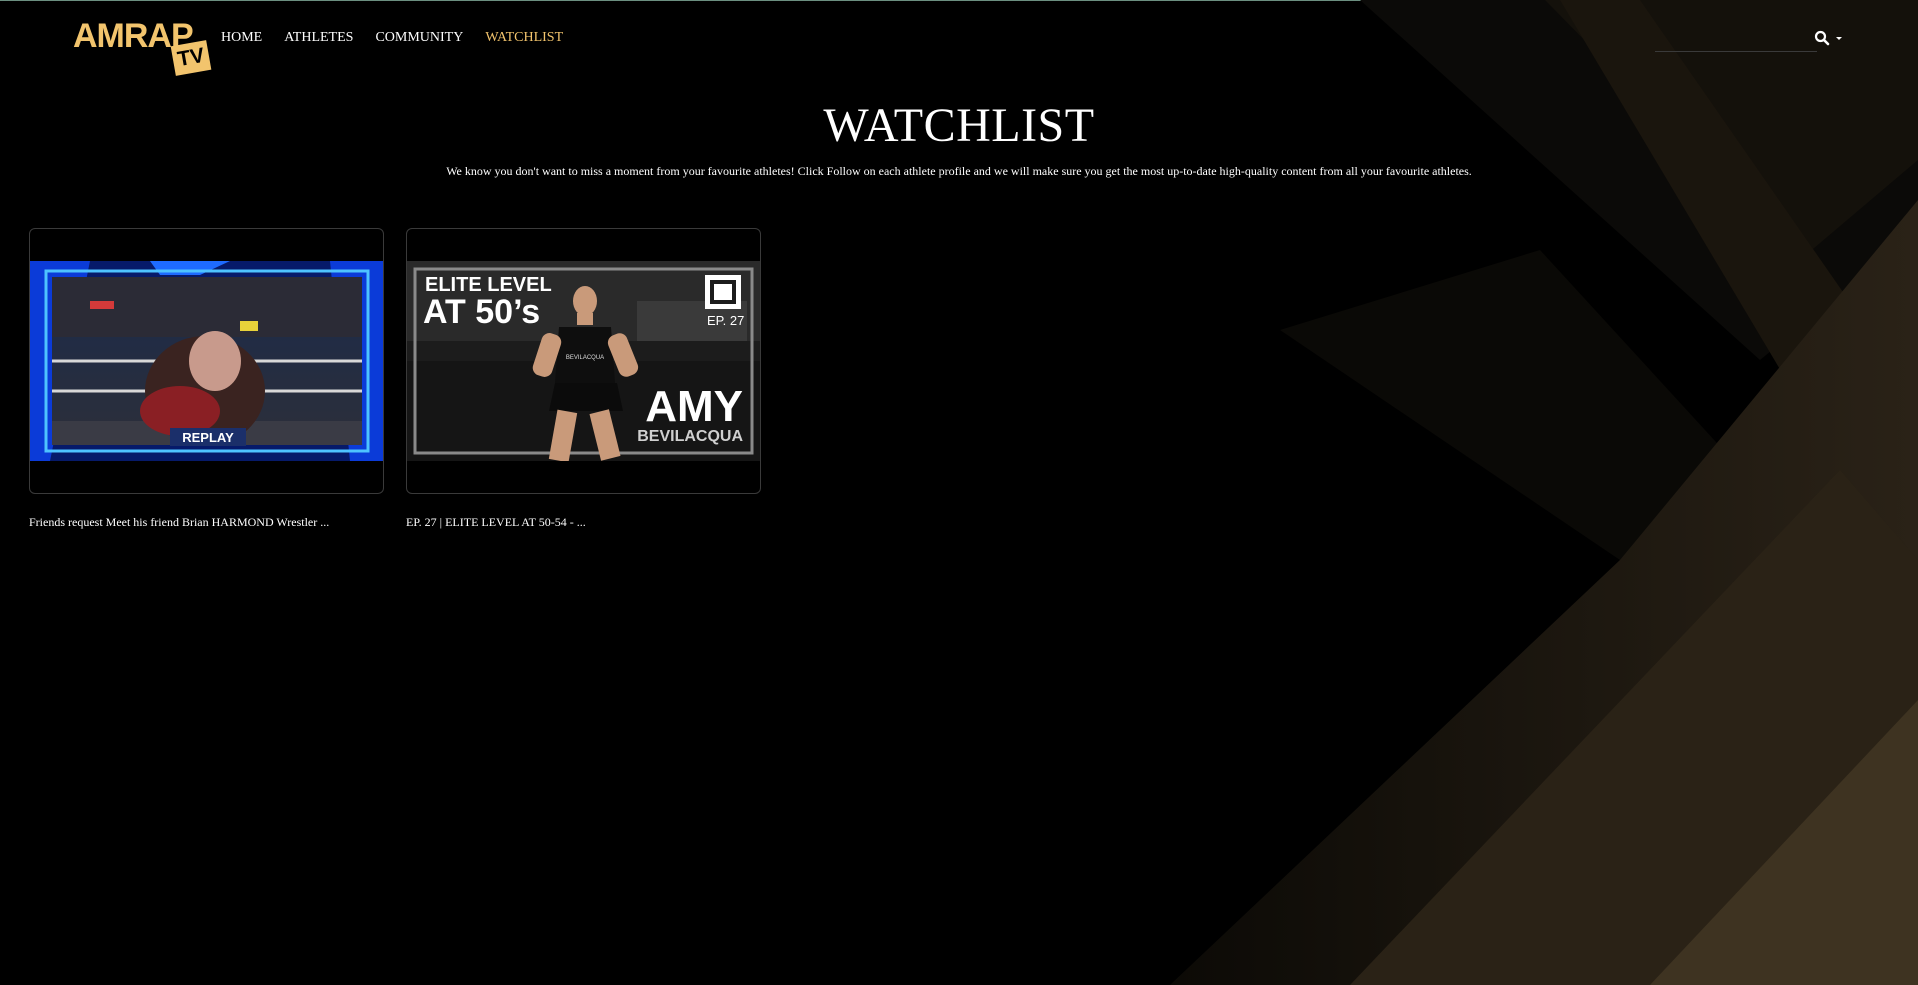 The height and width of the screenshot is (985, 1918). Describe the element at coordinates (959, 125) in the screenshot. I see `page-title: WATCHLIST` at that location.